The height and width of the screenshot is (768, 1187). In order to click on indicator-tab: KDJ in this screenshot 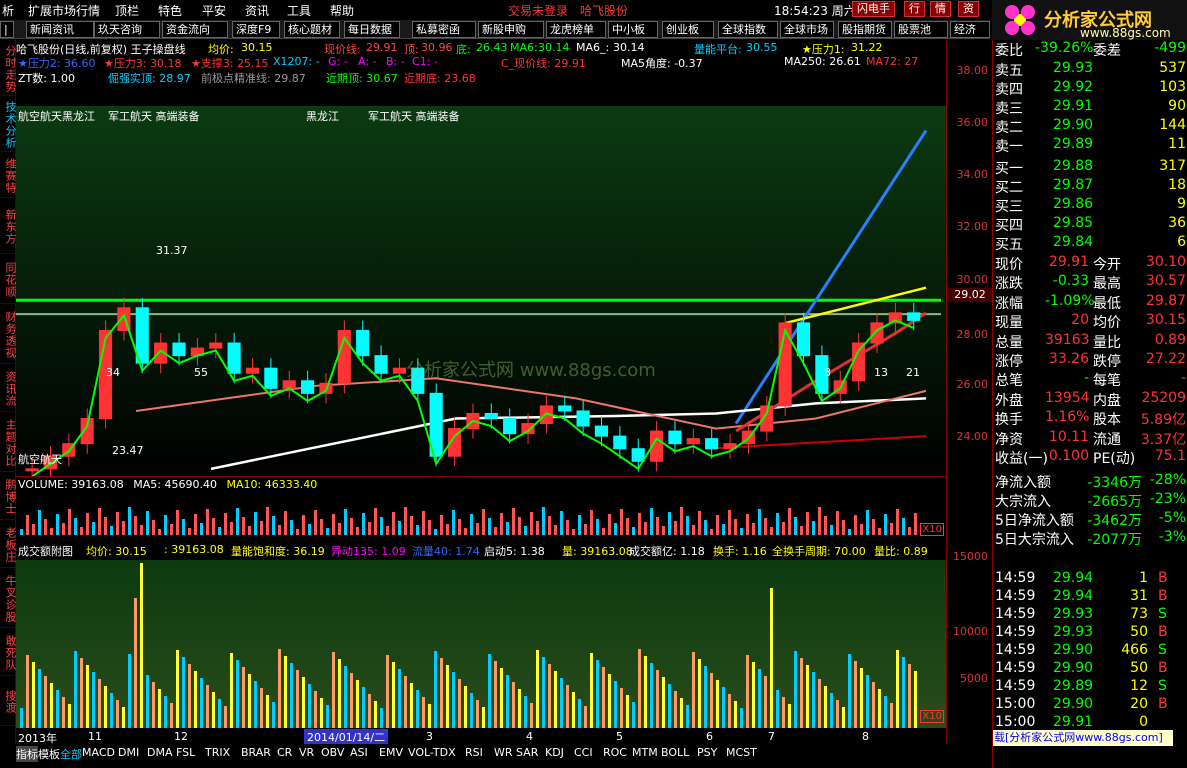, I will do `click(554, 752)`.